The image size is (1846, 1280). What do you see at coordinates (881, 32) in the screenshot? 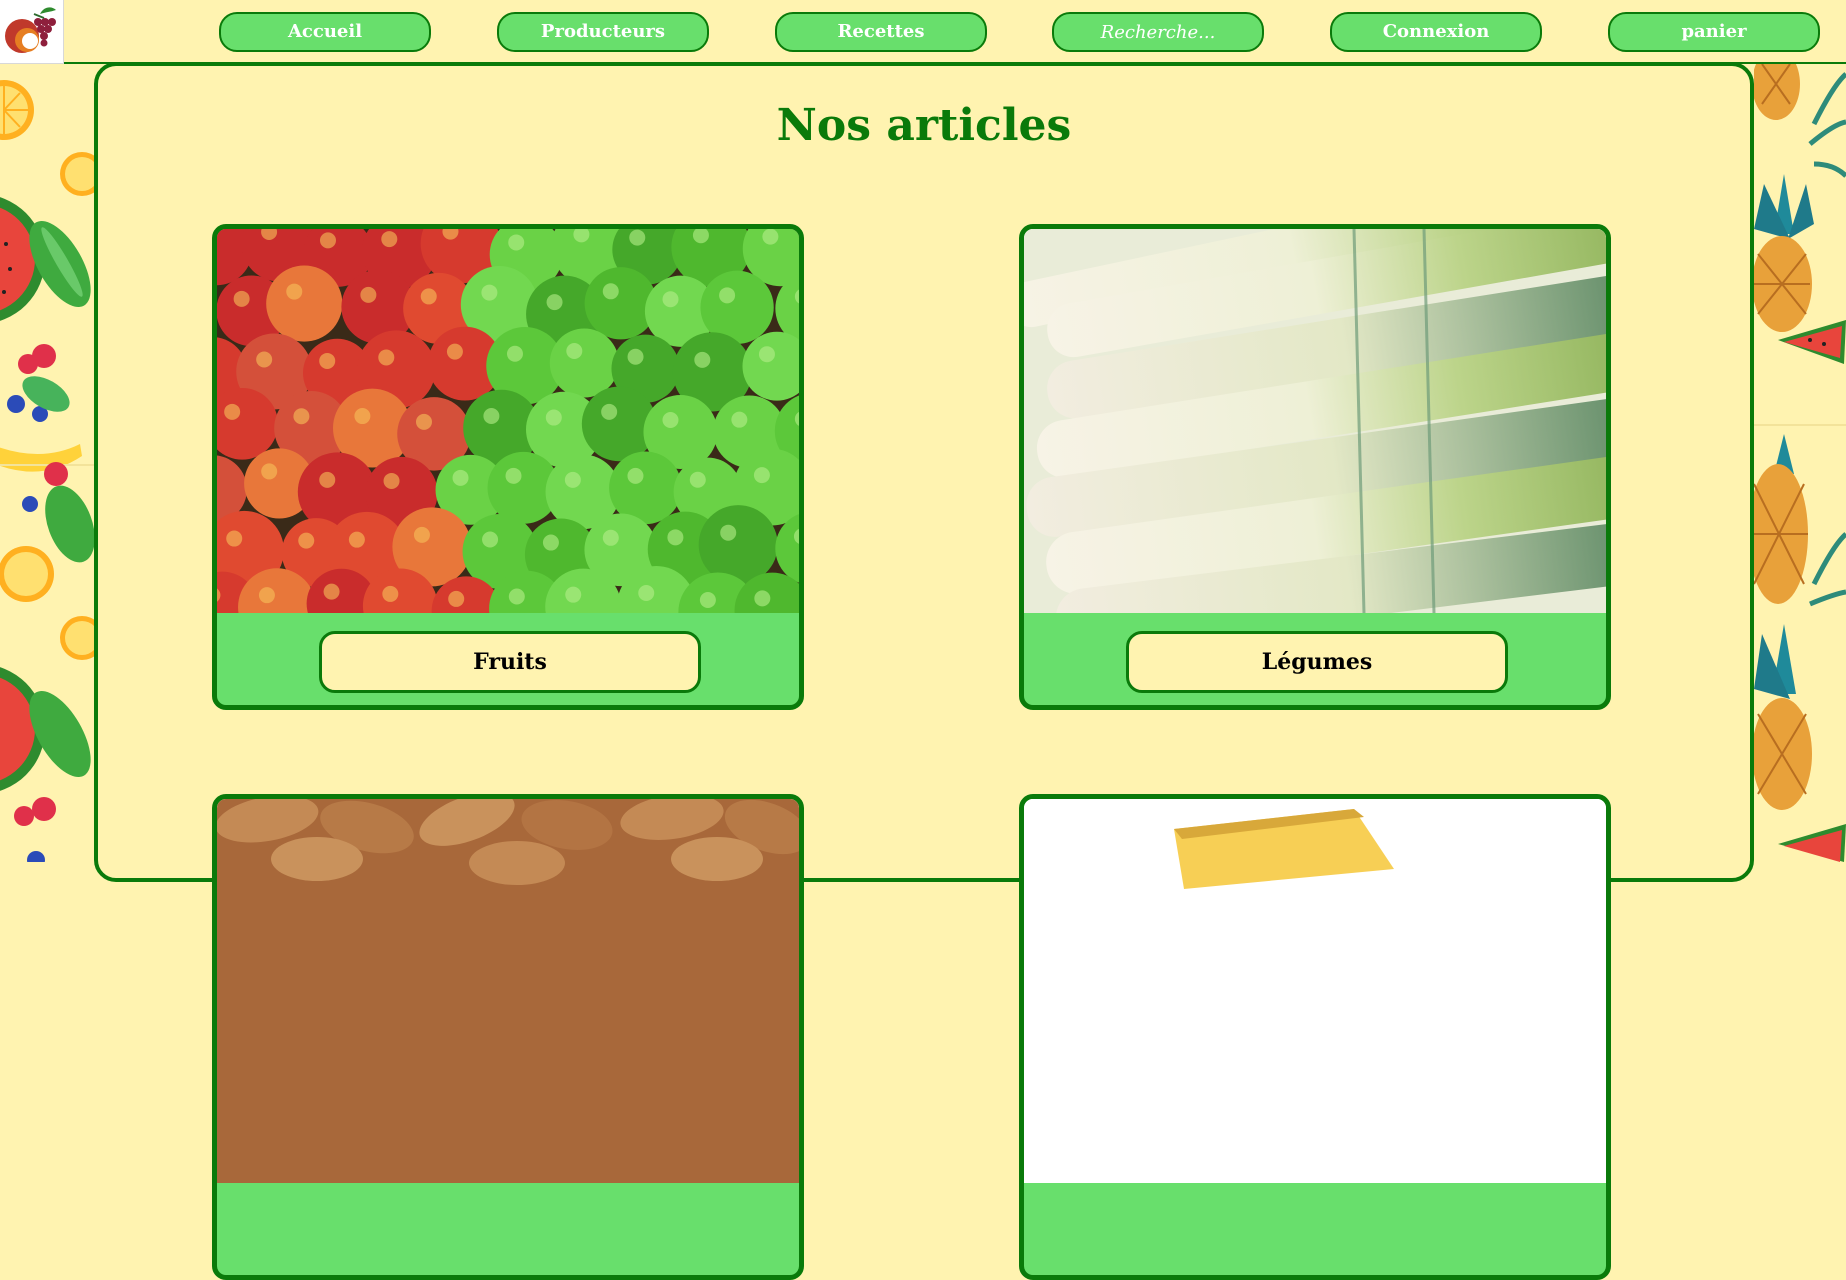
I see `nav-recipes-button: Recettes` at bounding box center [881, 32].